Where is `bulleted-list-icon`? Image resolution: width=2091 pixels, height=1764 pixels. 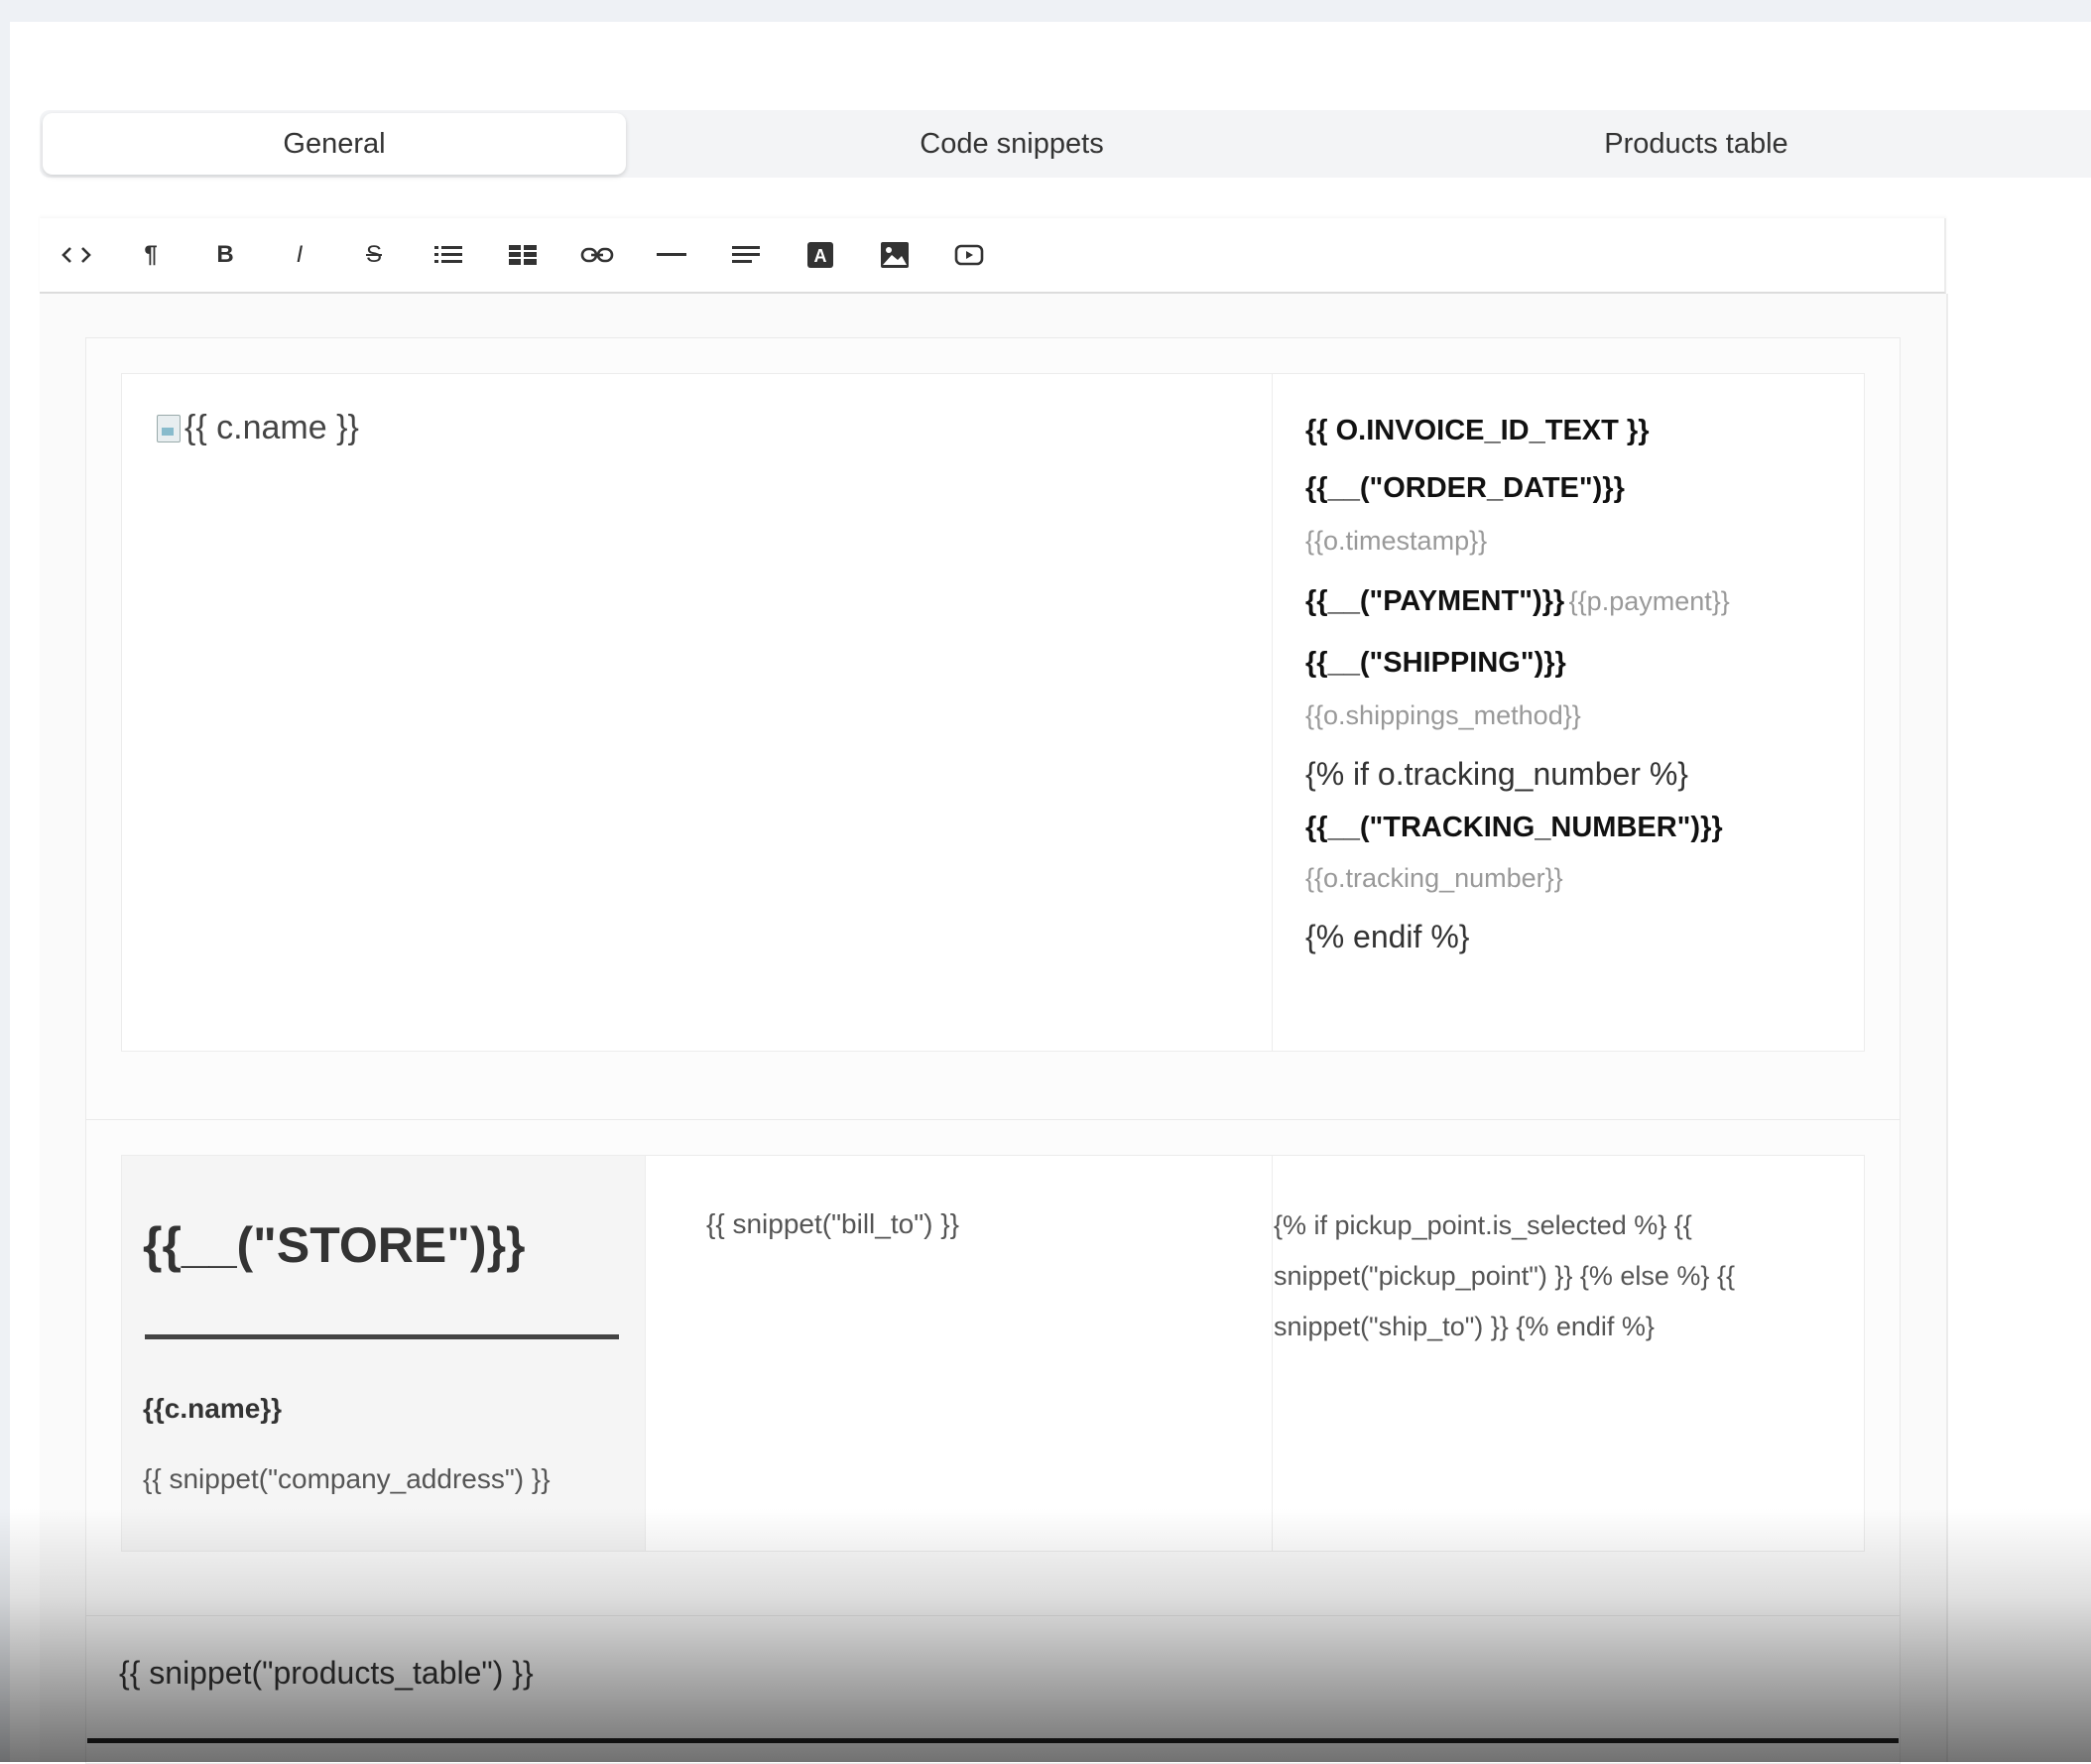
bulleted-list-icon is located at coordinates (448, 254).